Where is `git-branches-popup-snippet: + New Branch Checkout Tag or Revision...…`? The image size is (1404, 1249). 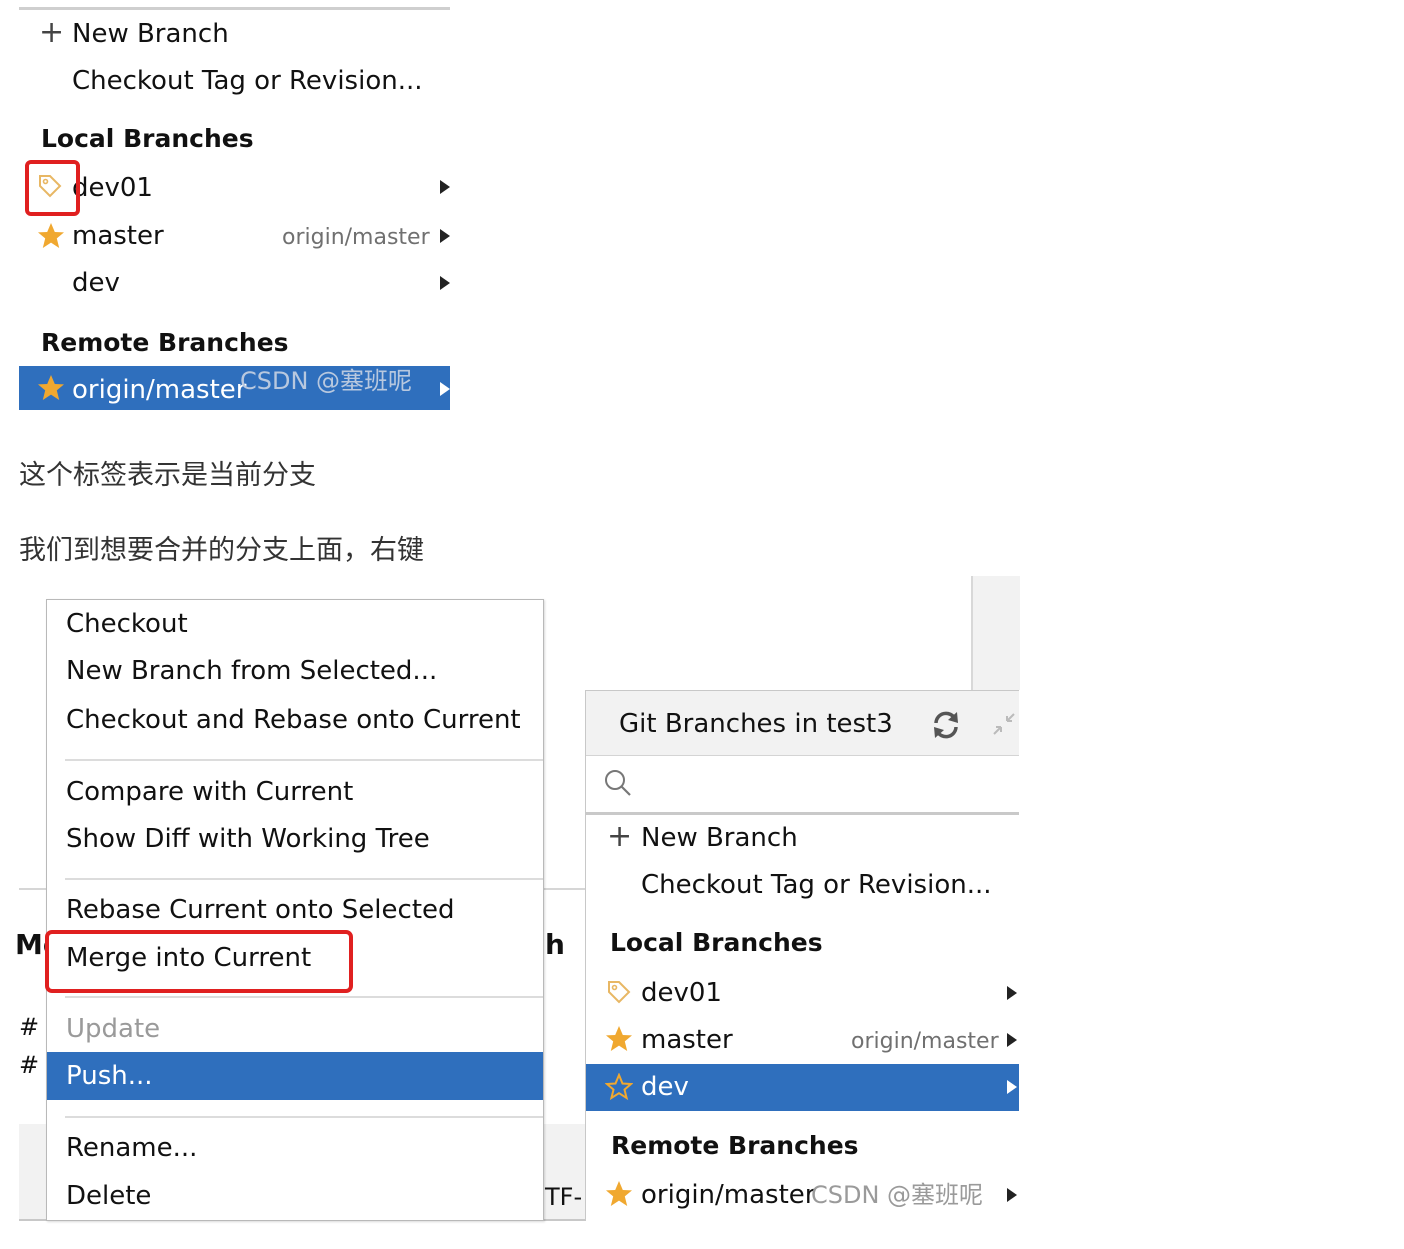 git-branches-popup-snippet: + New Branch Checkout Tag or Revision...… is located at coordinates (234, 206).